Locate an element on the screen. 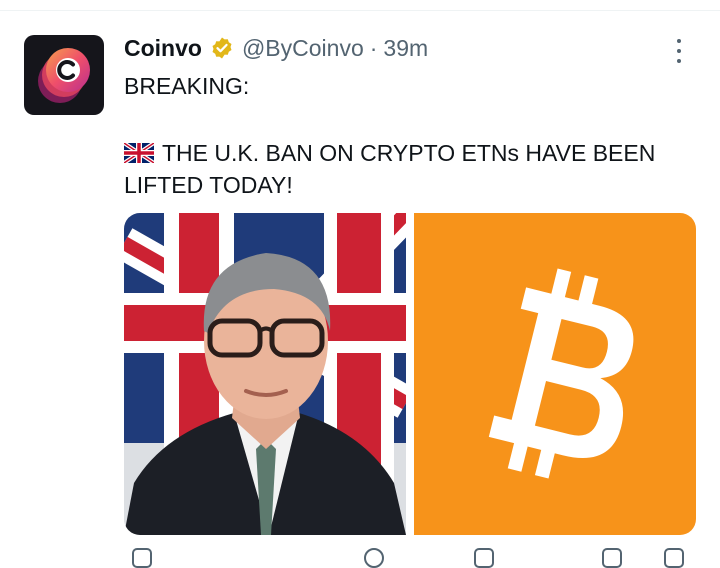 The height and width of the screenshot is (568, 720). tweet-text-line2: THE U.K. BAN ON CRYPTO ETNs HAVE BEEN is located at coordinates (389, 153).